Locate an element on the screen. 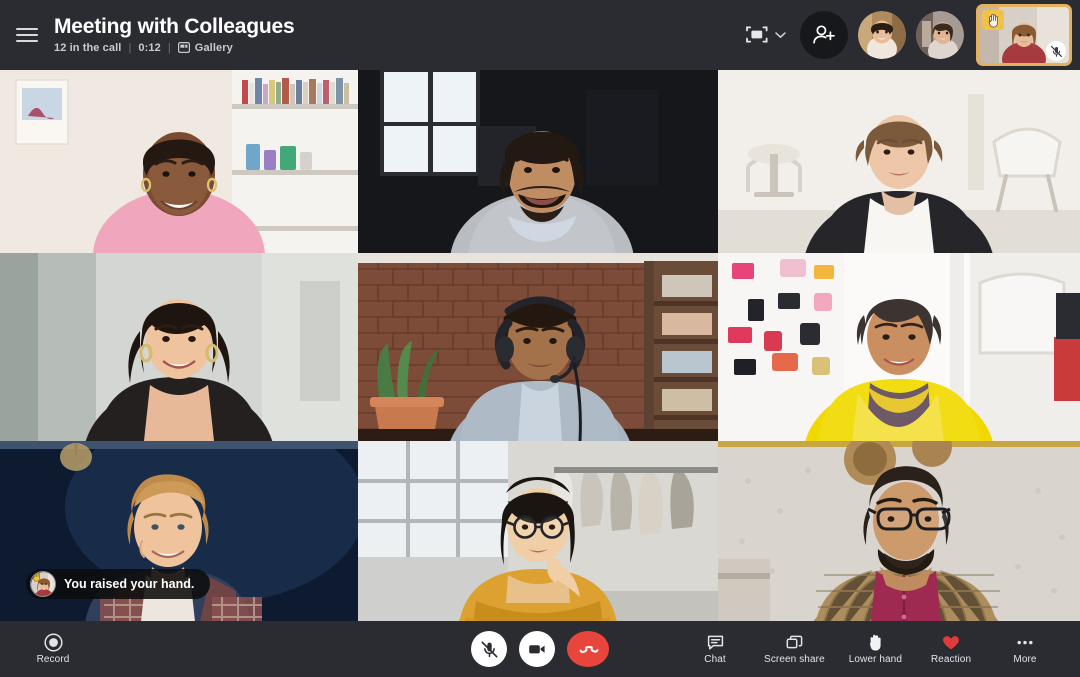 This screenshot has width=1080, height=677. layout-switch-button is located at coordinates (765, 35).